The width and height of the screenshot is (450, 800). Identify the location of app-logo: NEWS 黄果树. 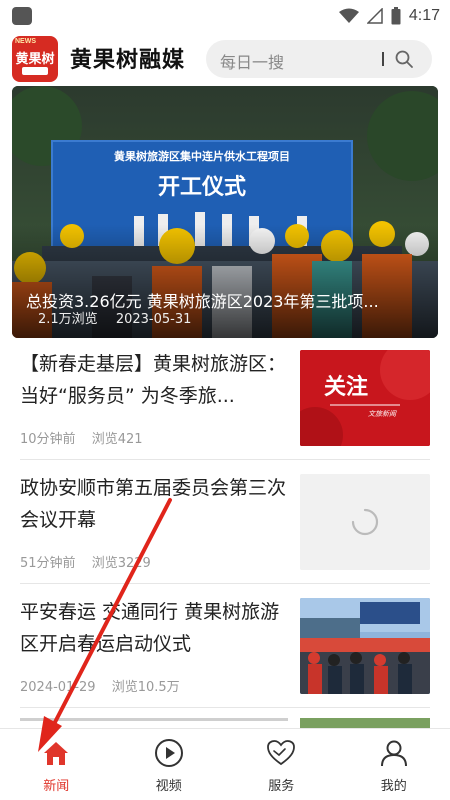
(35, 59).